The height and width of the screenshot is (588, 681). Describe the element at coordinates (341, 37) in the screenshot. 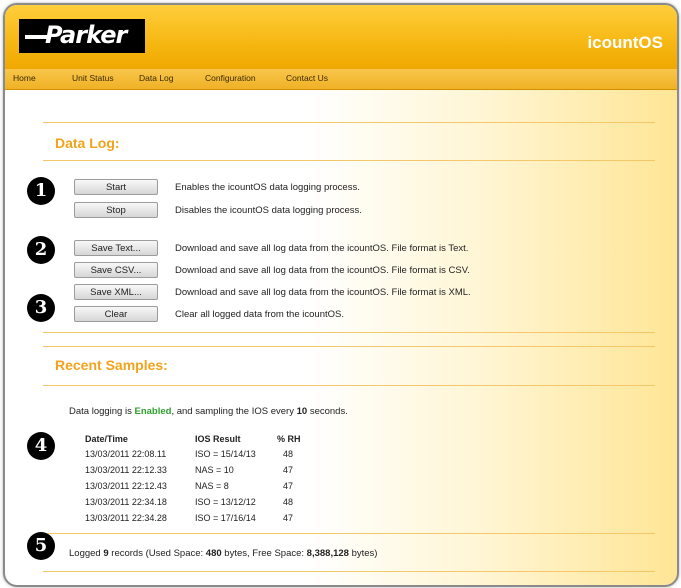

I see `header: Parker icountOS` at that location.